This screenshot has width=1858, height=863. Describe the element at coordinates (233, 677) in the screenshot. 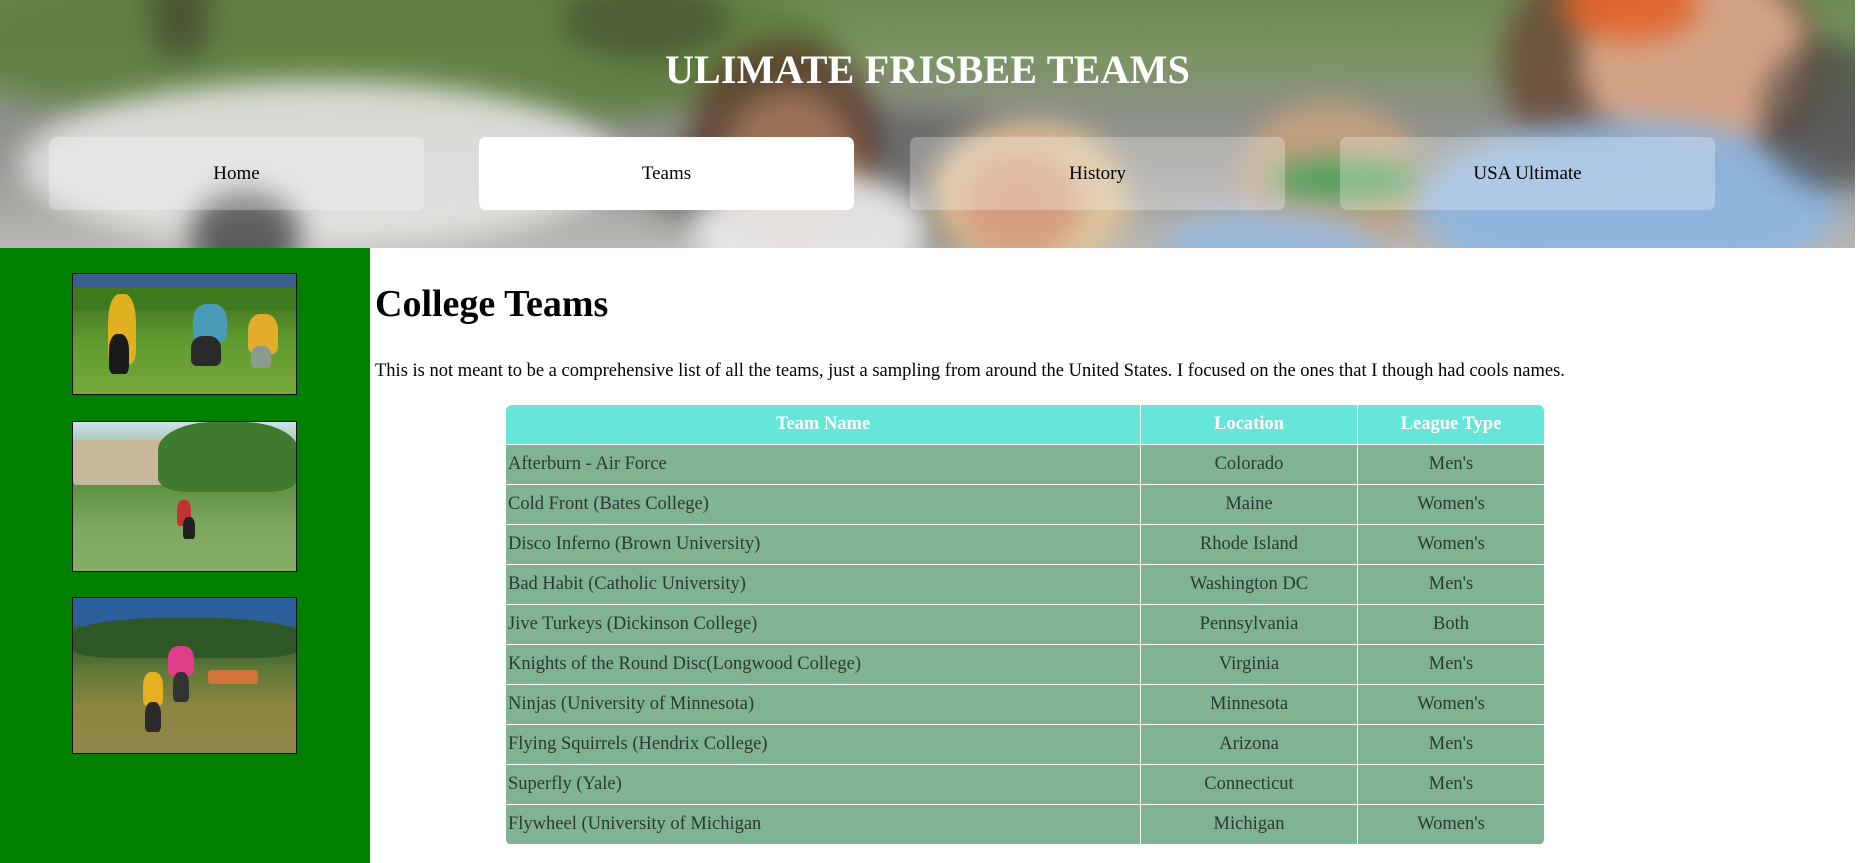

I see `photo-players-distant` at that location.